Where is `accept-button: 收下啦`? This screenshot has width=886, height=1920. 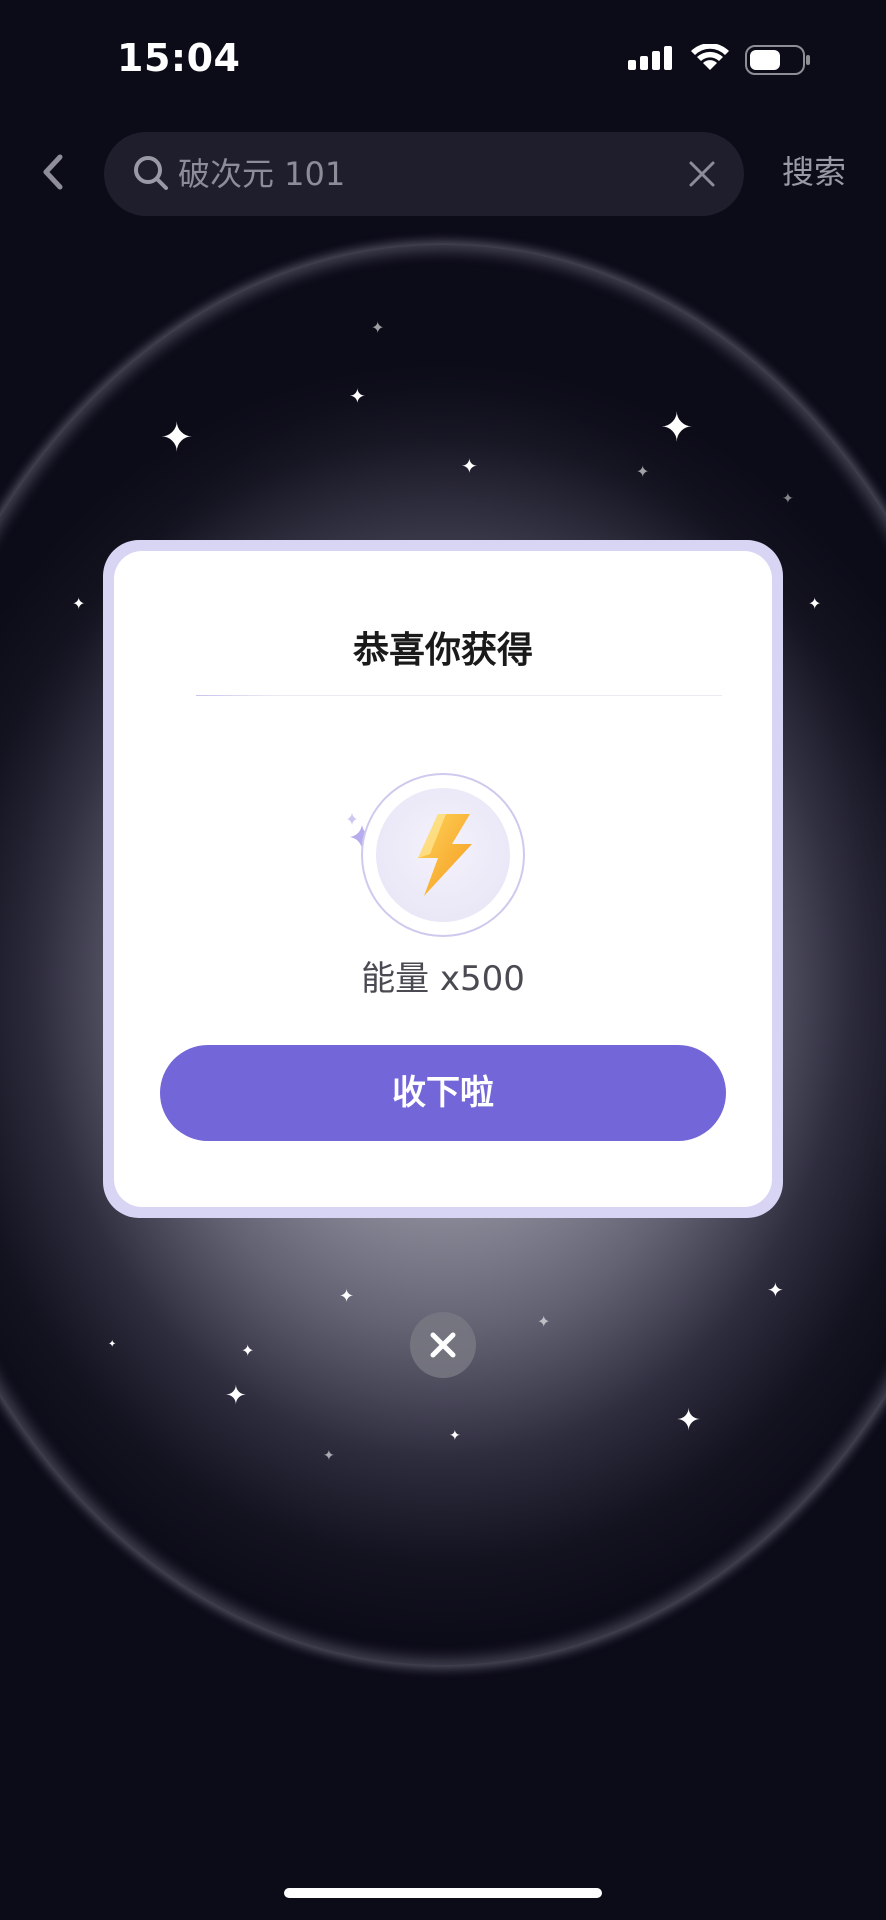
accept-button: 收下啦 is located at coordinates (443, 1093).